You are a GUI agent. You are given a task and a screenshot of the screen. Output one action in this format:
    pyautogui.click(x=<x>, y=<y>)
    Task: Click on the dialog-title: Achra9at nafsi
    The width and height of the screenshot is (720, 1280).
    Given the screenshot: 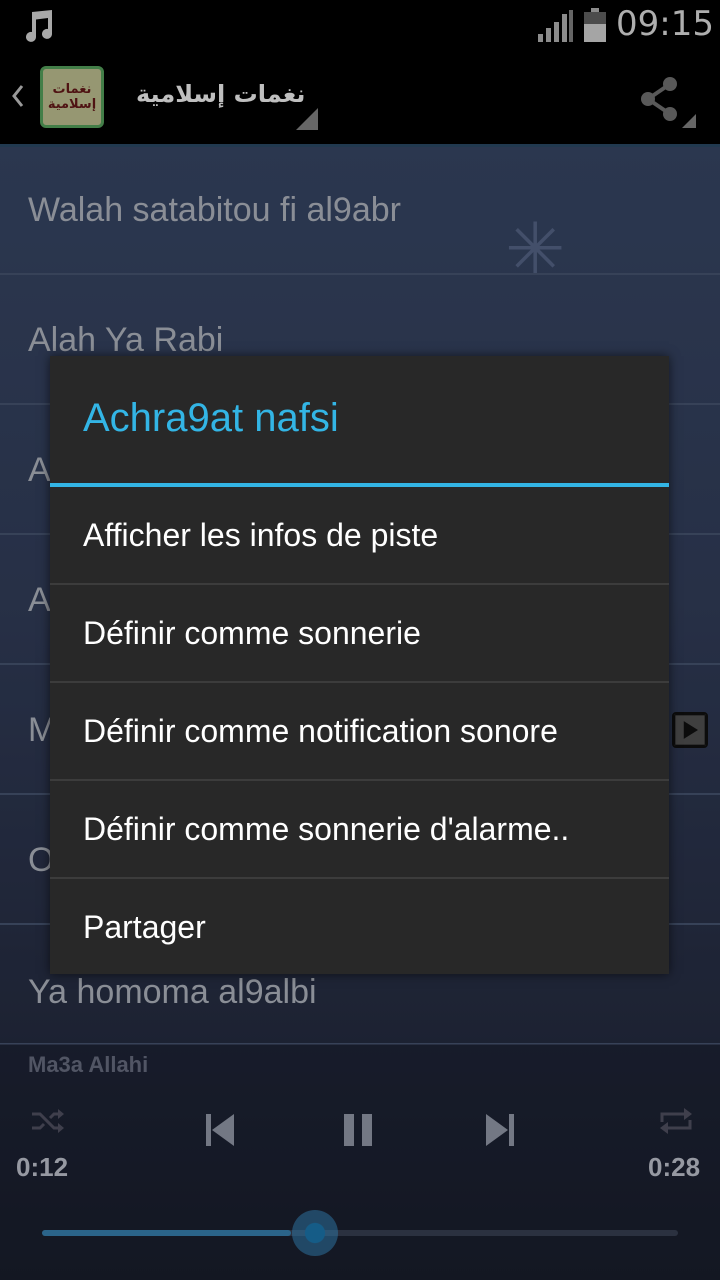 What is the action you would take?
    pyautogui.click(x=211, y=418)
    